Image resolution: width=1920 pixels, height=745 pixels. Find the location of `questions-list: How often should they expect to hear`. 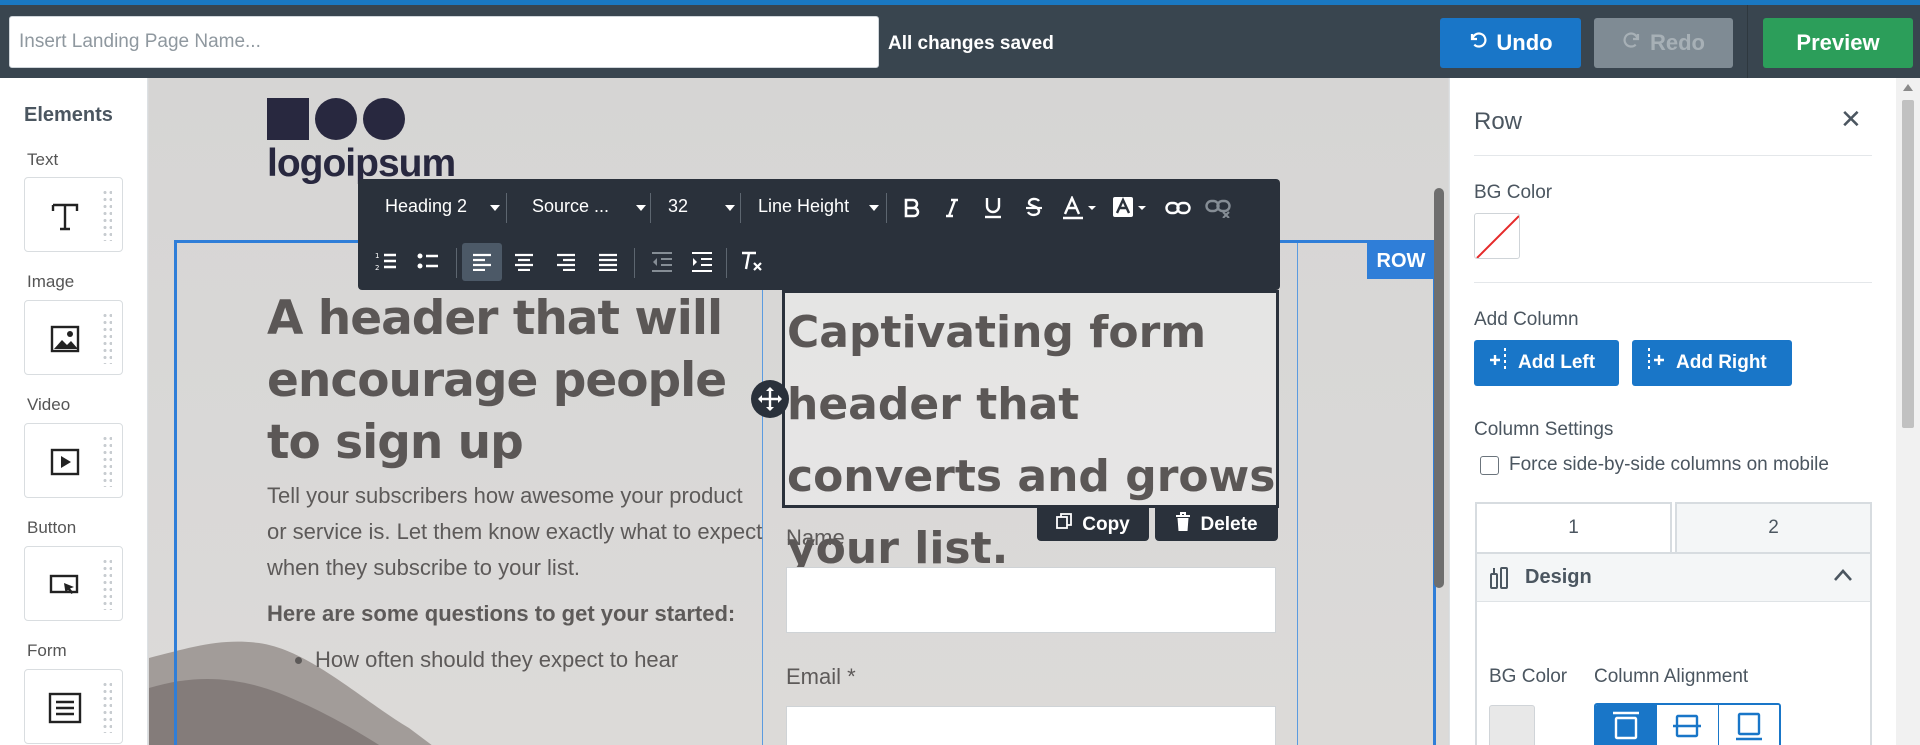

questions-list: How often should they expect to hear is located at coordinates (541, 660).